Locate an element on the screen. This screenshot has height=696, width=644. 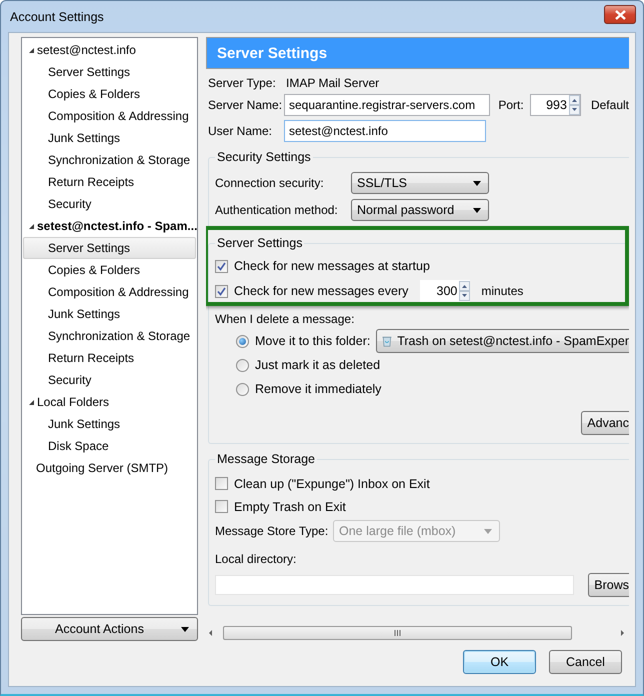
checkbox-option: Empty Trash on Exit is located at coordinates (280, 506).